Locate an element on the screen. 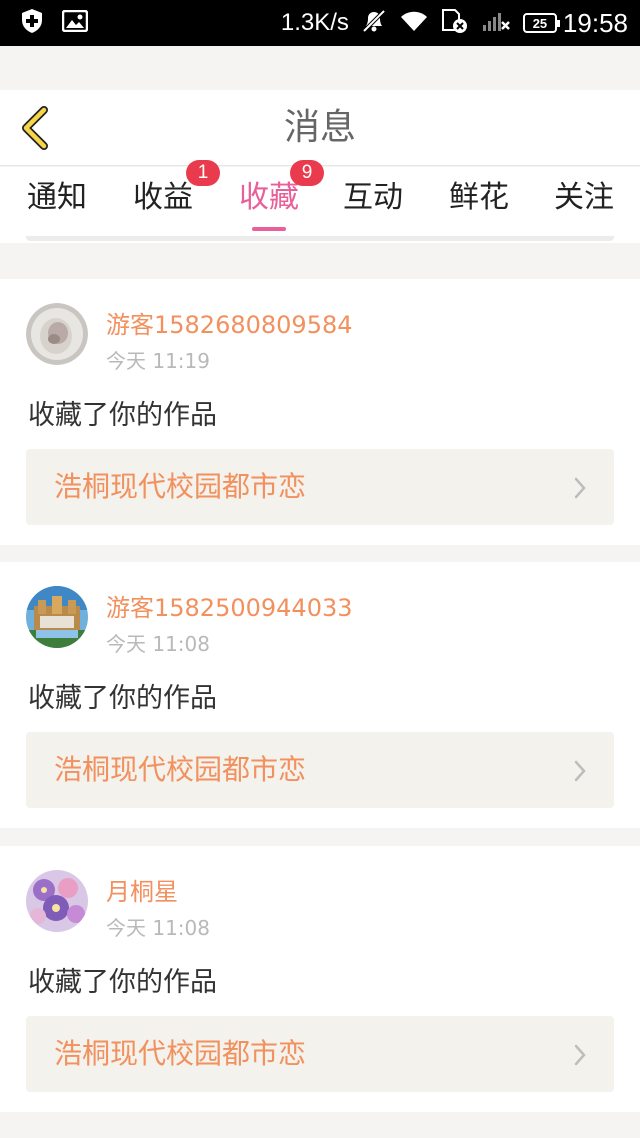 This screenshot has height=1138, width=640. active-tab-indicator is located at coordinates (269, 229).